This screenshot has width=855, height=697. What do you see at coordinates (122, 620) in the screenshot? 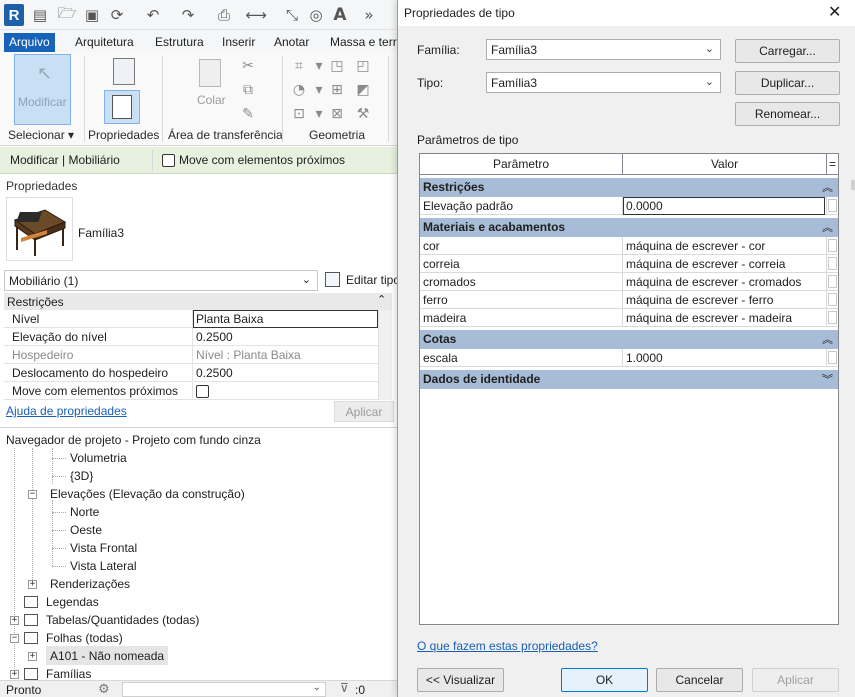
I see `tree-item-tabelas: Tabelas/Quantidades (todas)` at bounding box center [122, 620].